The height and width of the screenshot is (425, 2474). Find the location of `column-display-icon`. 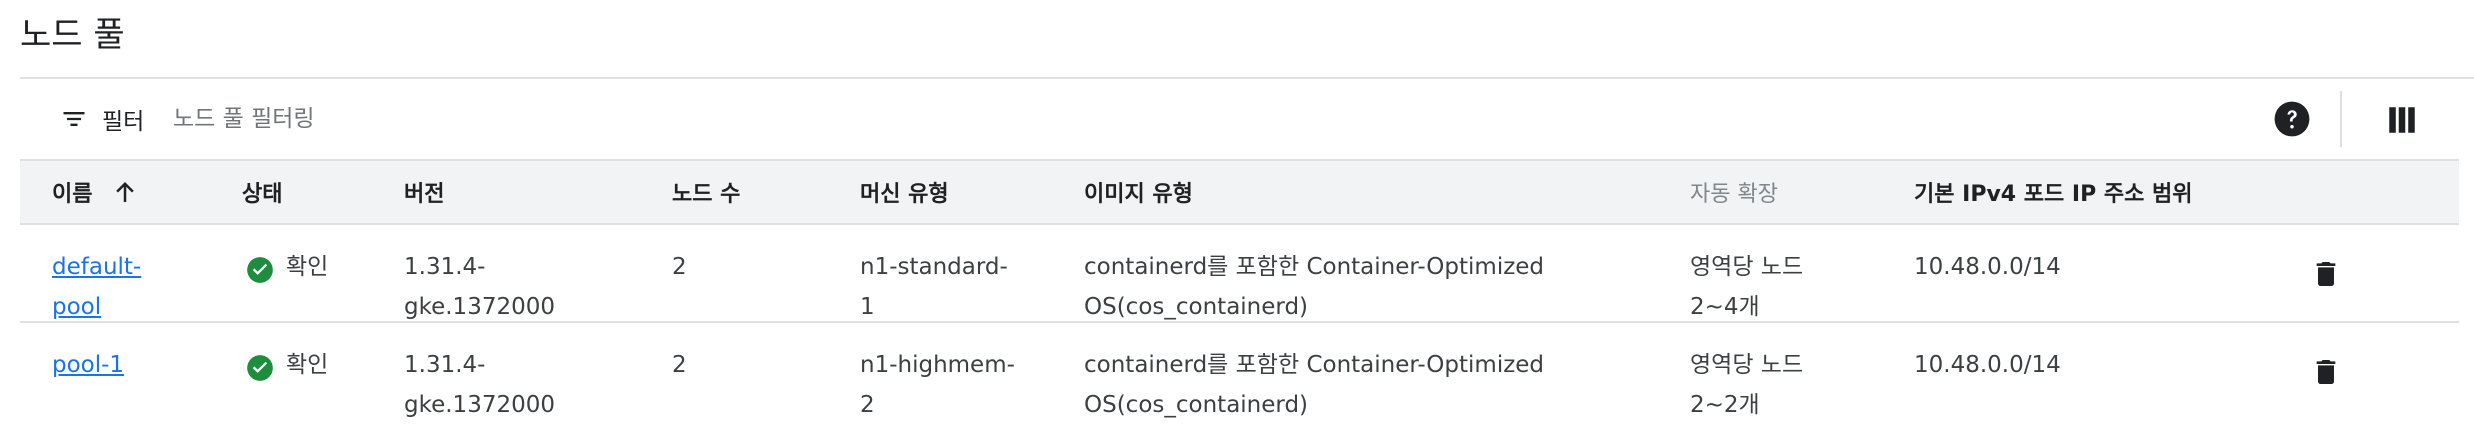

column-display-icon is located at coordinates (2402, 120).